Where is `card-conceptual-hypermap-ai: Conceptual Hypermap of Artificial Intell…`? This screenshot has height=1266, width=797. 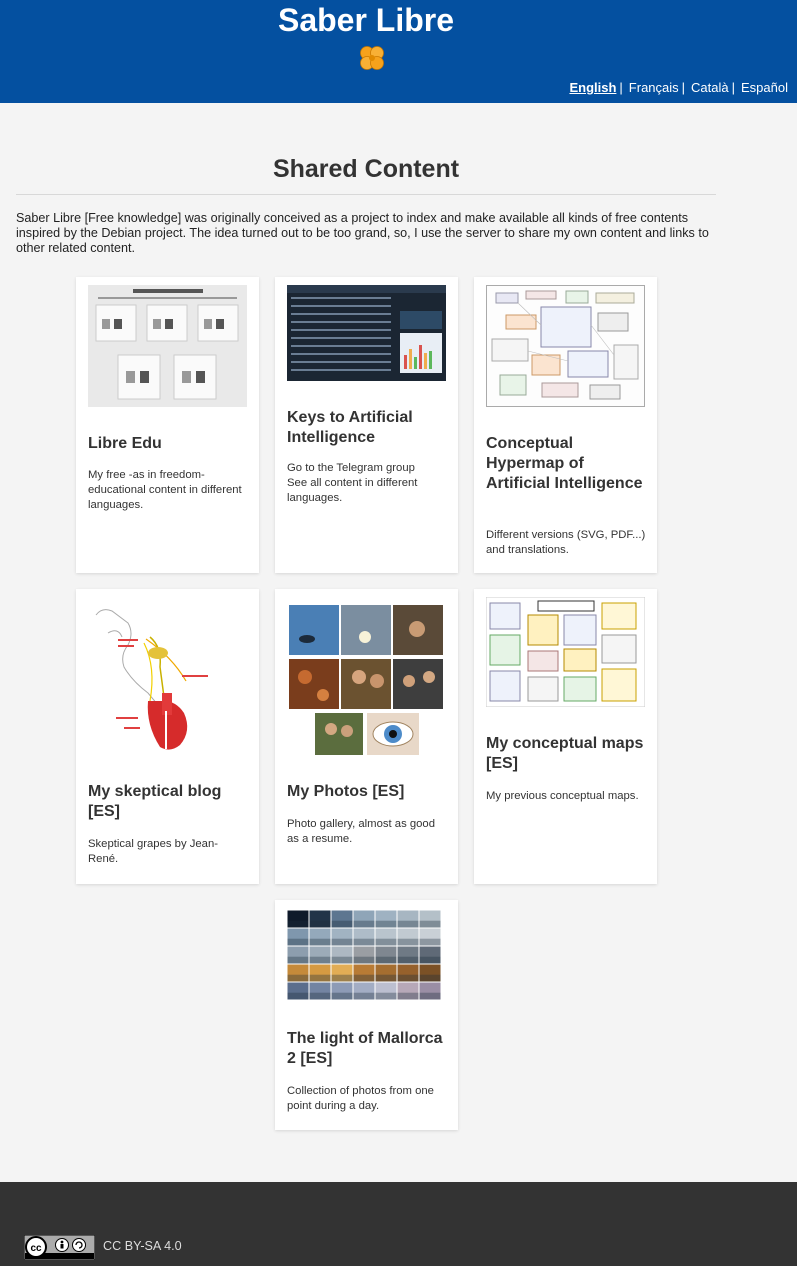
card-conceptual-hypermap-ai: Conceptual Hypermap of Artificial Intell… is located at coordinates (565, 425).